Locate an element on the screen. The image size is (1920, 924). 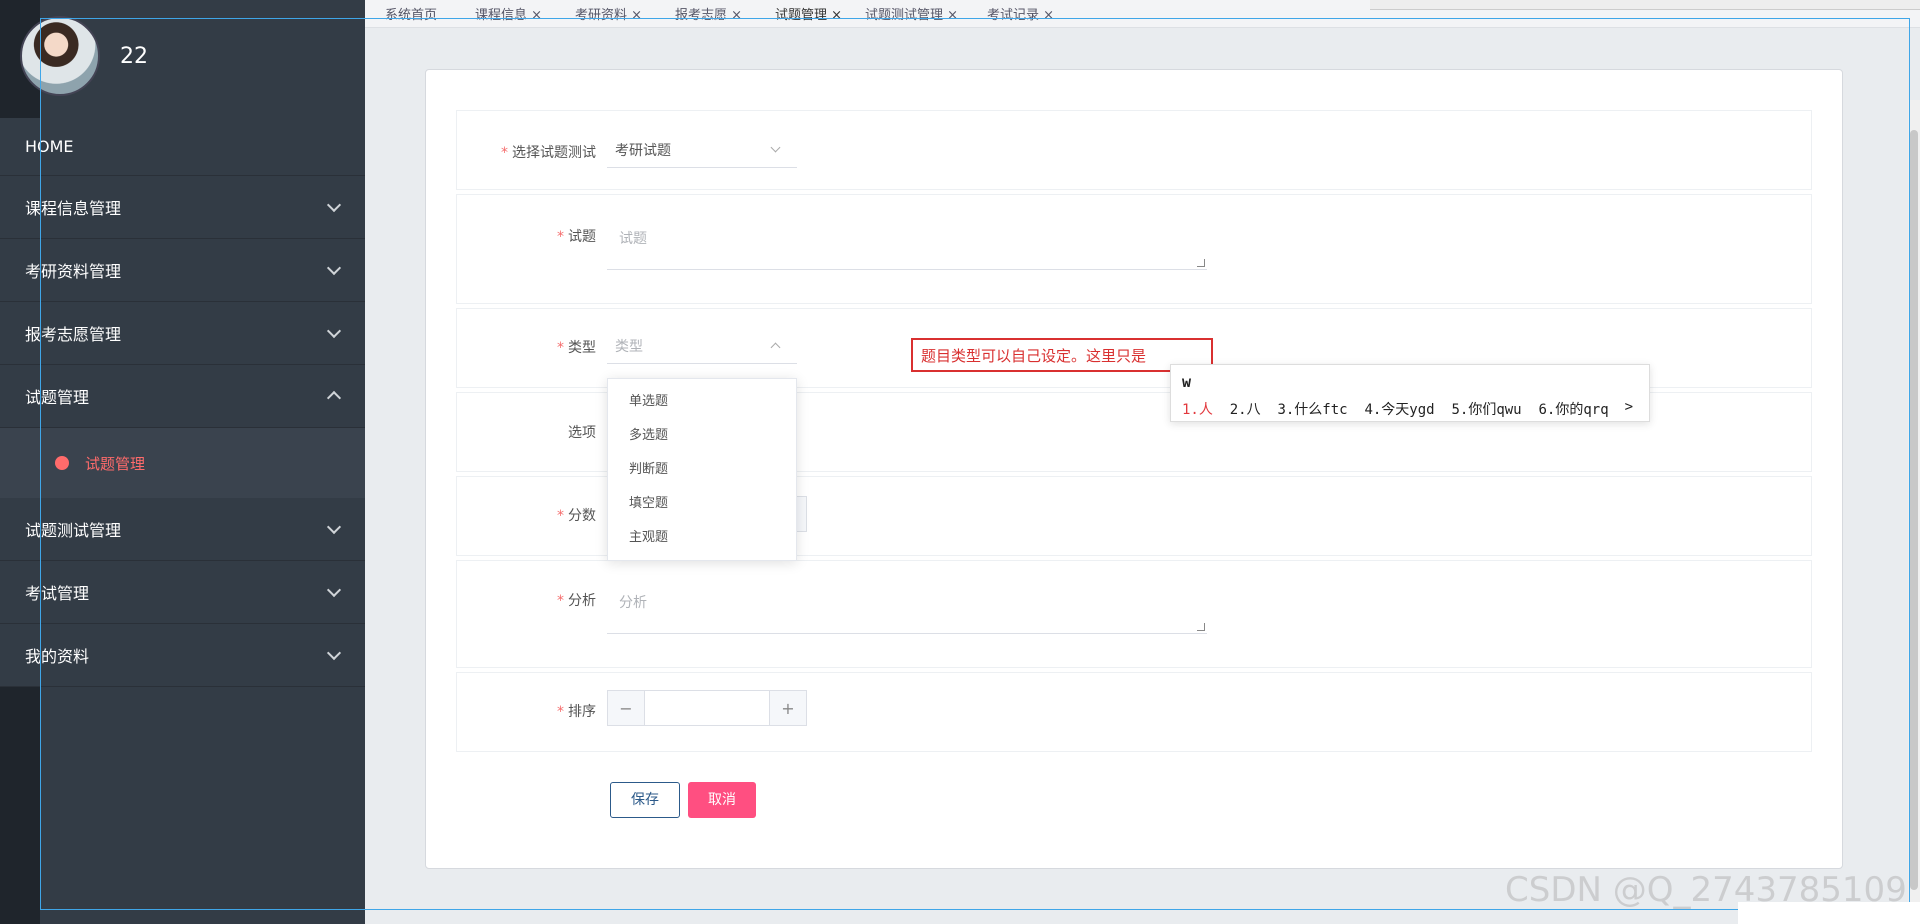
plus-icon: + is located at coordinates (788, 708).